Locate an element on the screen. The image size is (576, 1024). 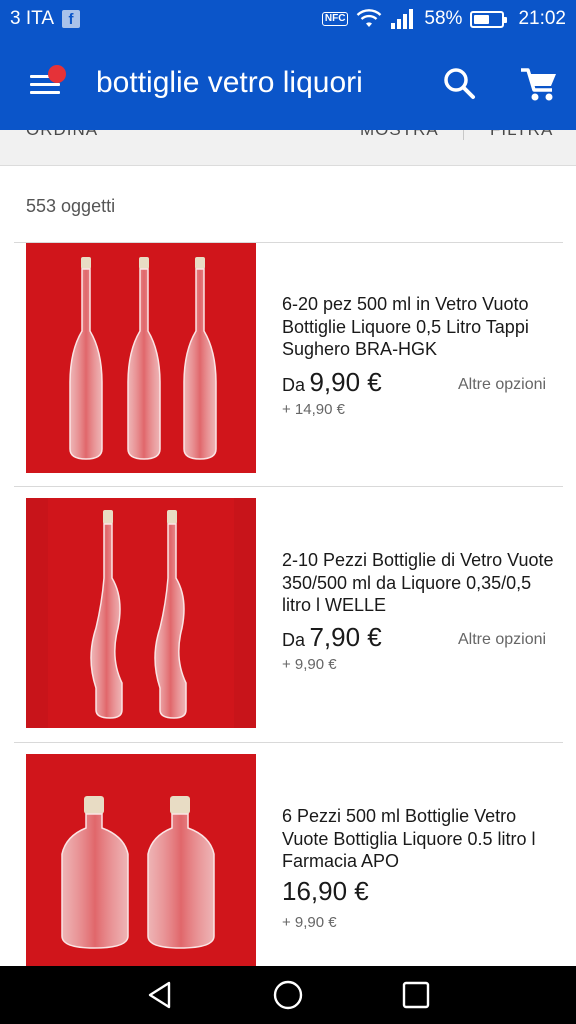
search-icon is located at coordinates (459, 83).